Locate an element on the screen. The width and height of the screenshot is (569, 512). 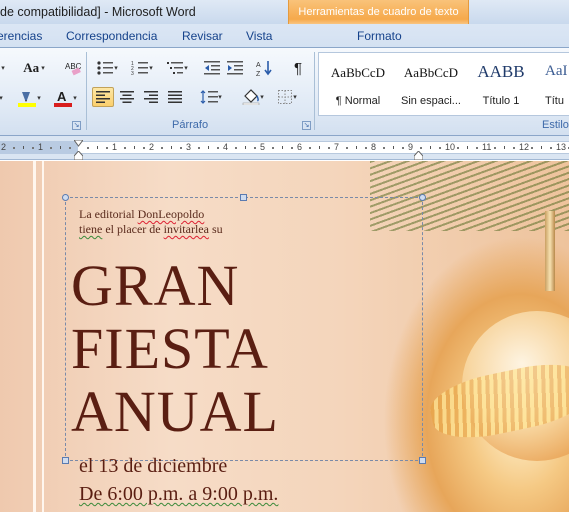
misspelled-word: DonLeopoldo is located at coordinates (171, 214).